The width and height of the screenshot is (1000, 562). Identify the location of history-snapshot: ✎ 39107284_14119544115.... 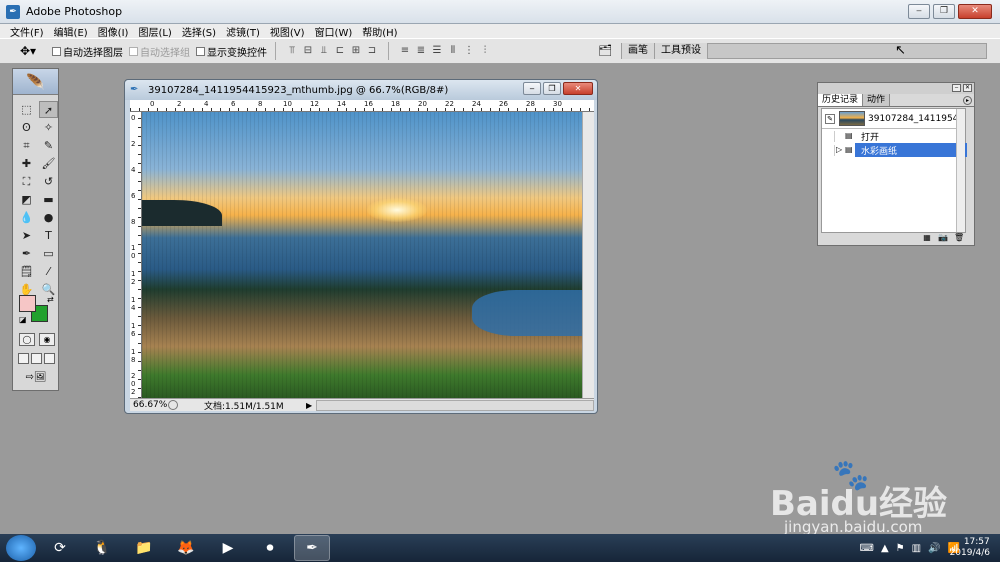
(893, 119).